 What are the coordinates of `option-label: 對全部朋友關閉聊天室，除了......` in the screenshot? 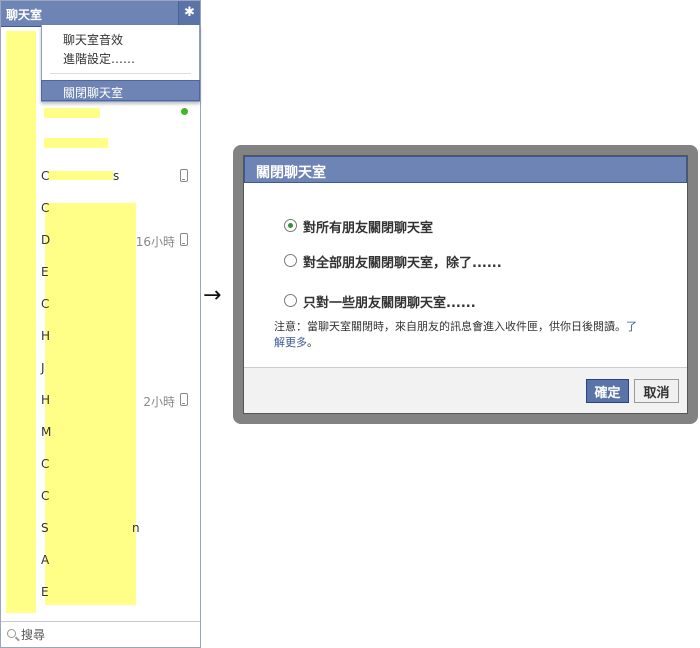 It's located at (402, 263).